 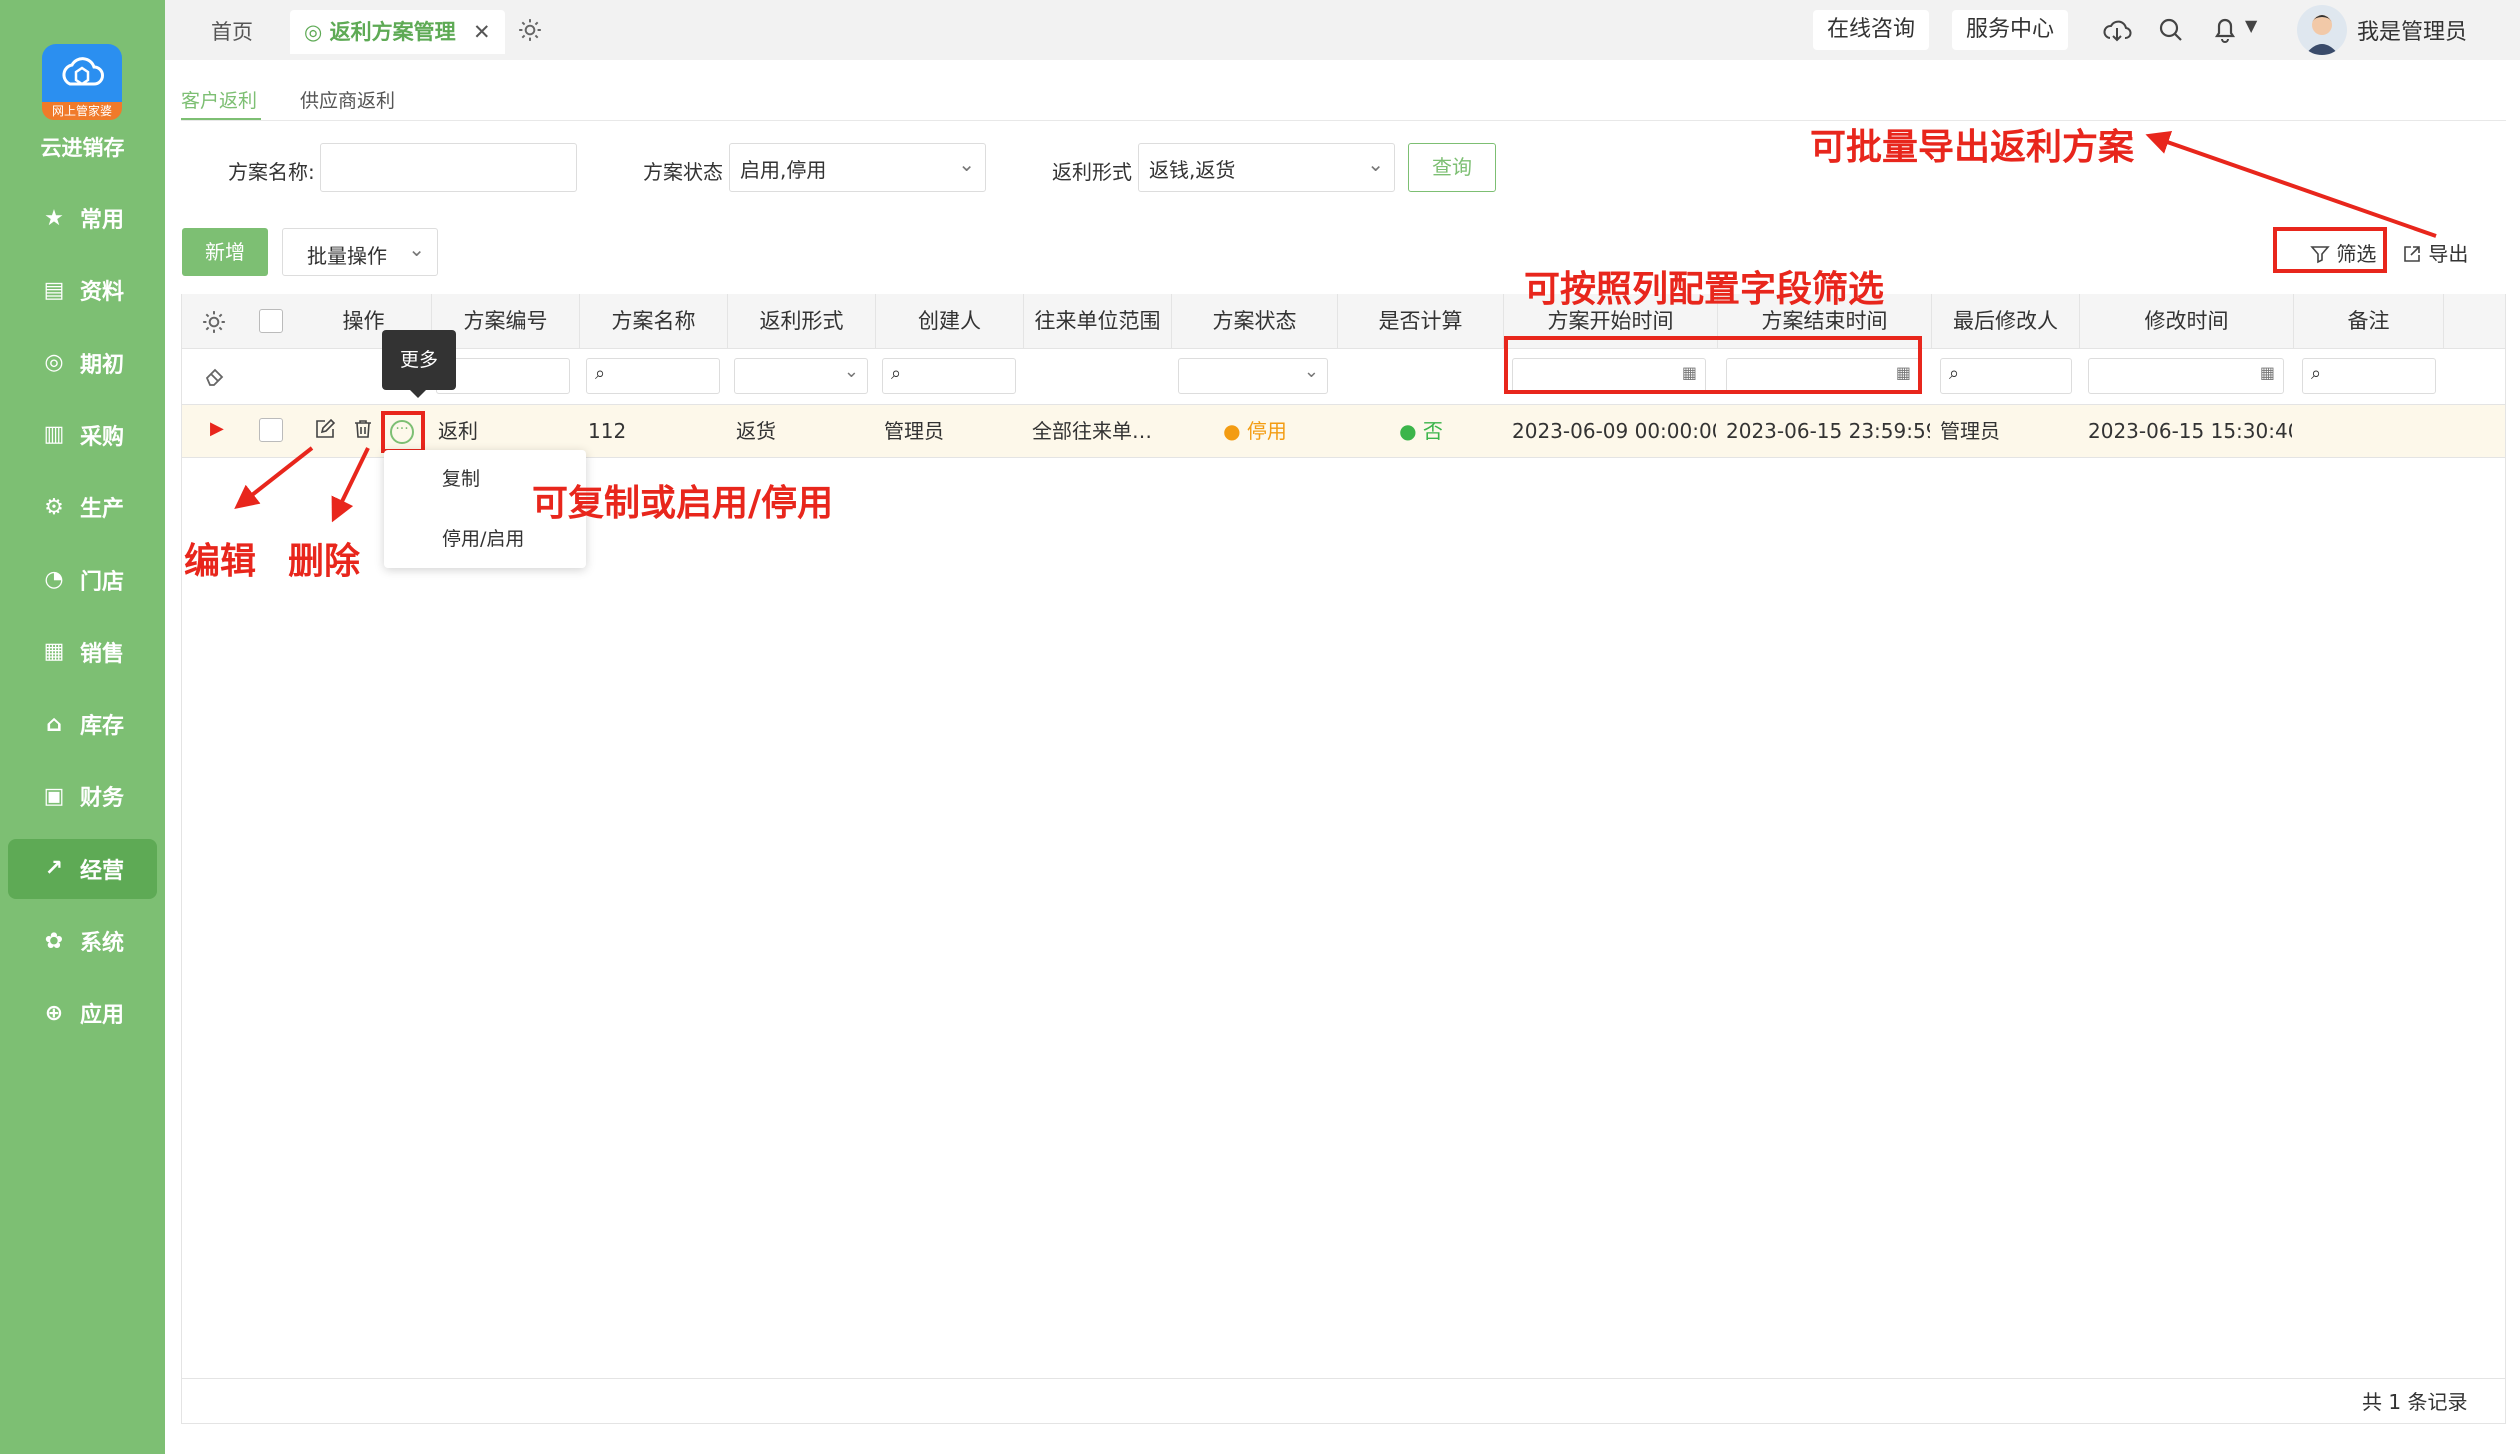 What do you see at coordinates (483, 537) in the screenshot?
I see `menu-item-toggle-status: 停用/启用` at bounding box center [483, 537].